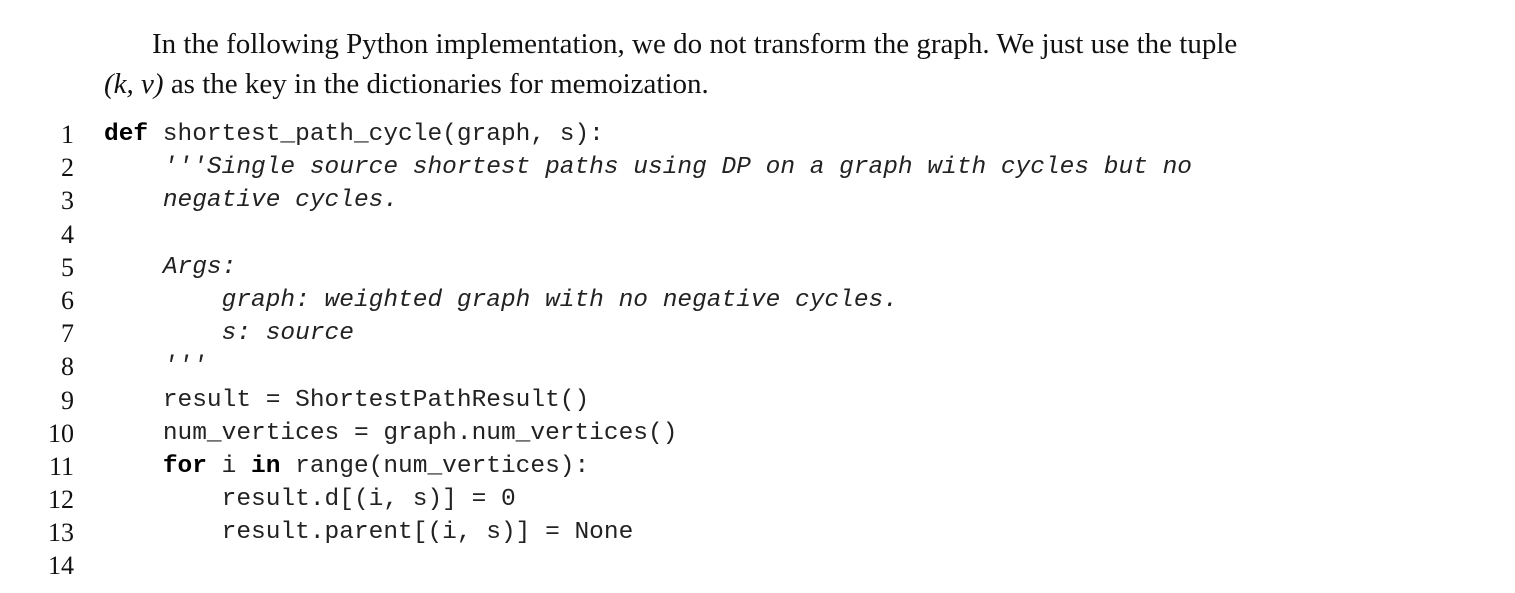  I want to click on keyword: in, so click(266, 466).